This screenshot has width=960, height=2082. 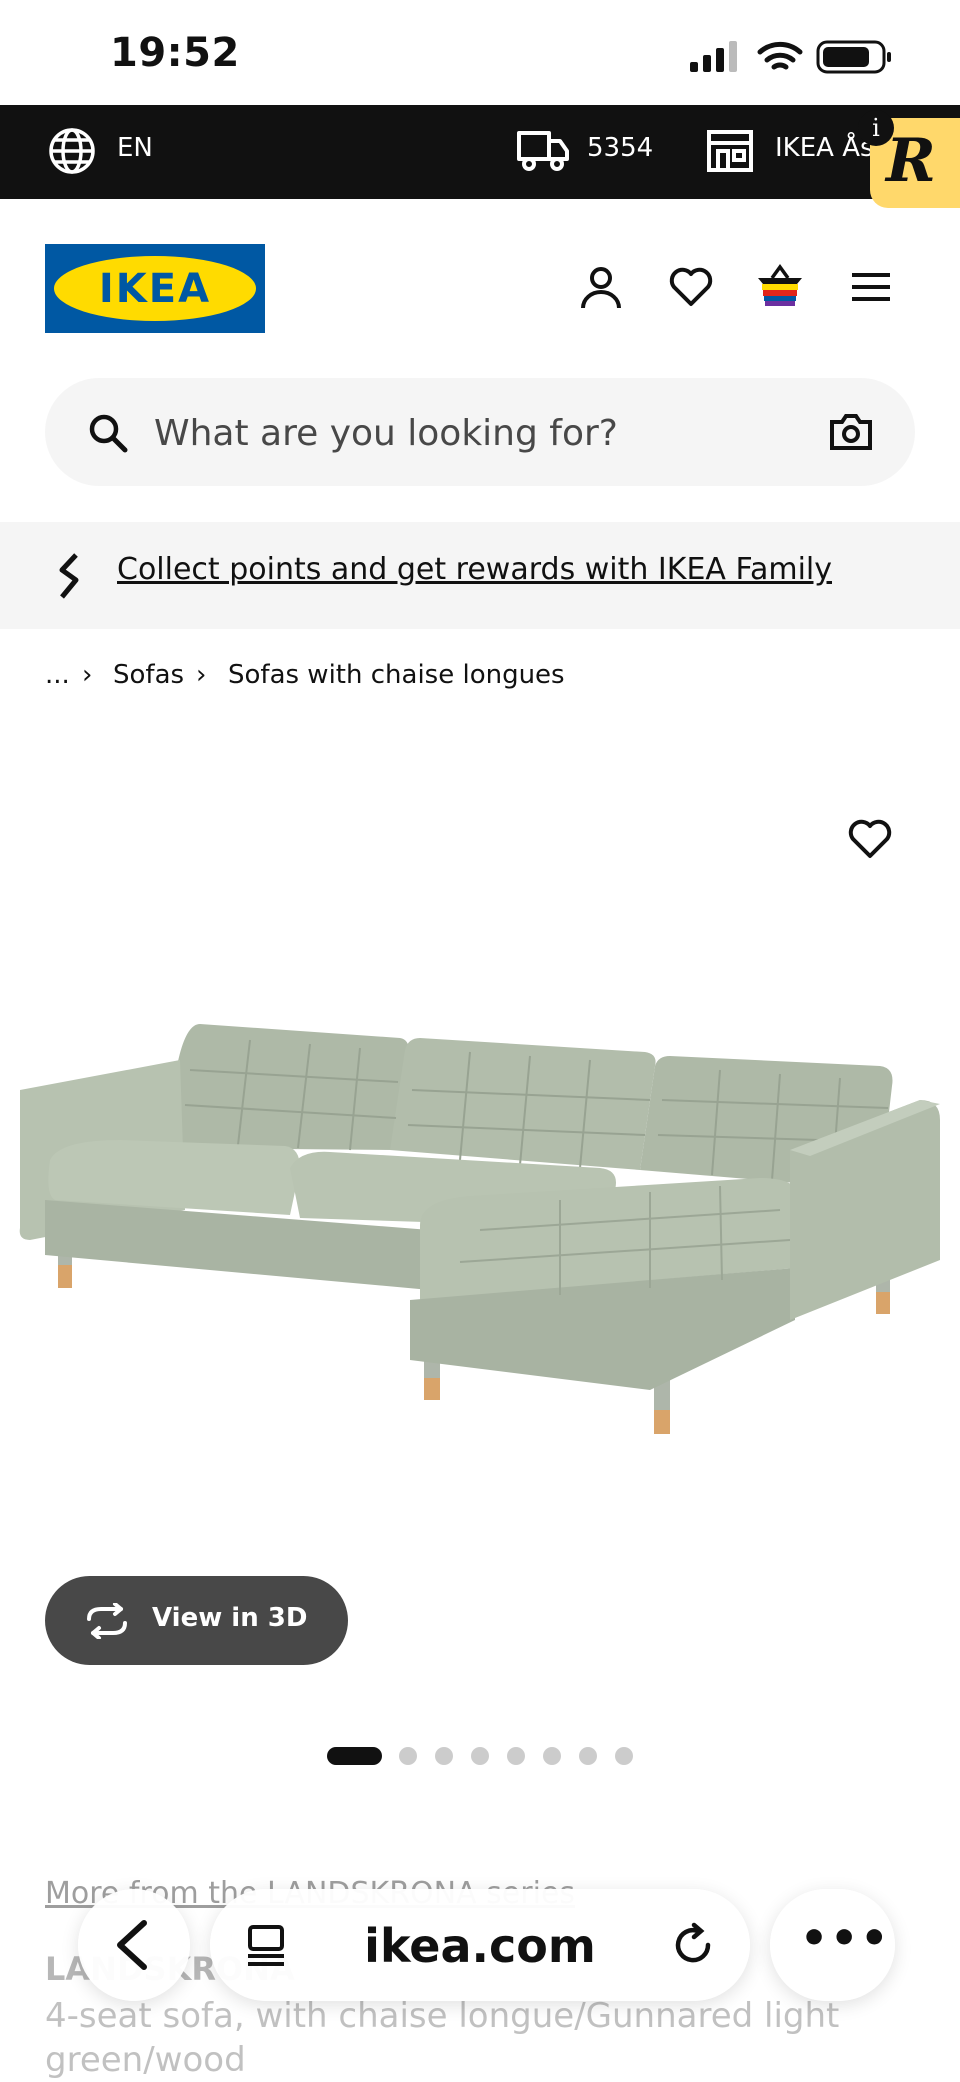 I want to click on chevron-left-icon, so click(x=132, y=1945).